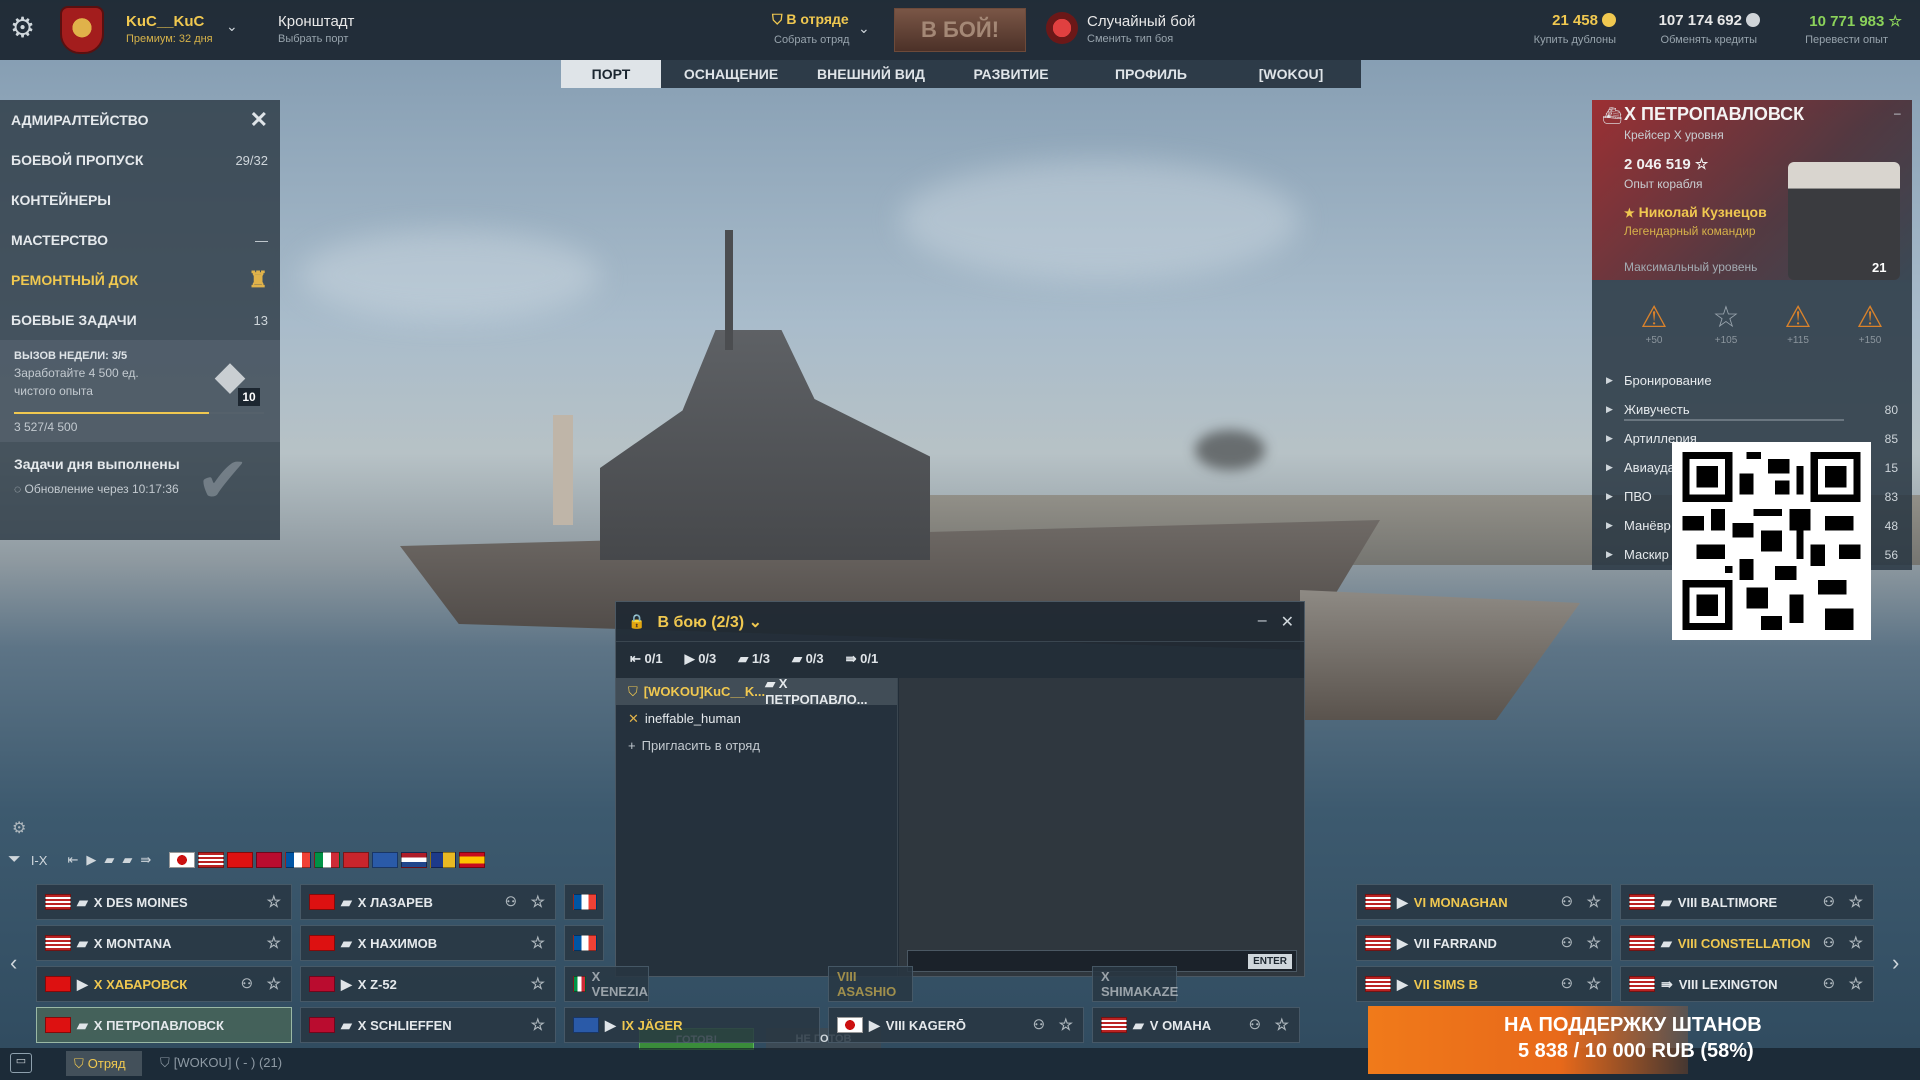  I want to click on tab-equipment: ОСНАЩЕНИЕ, so click(731, 74).